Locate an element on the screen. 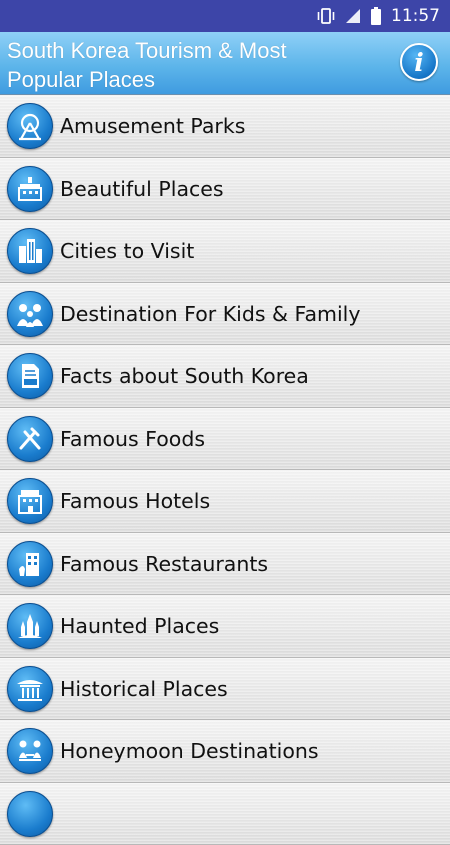  list-item-label: Destination For Kids & Family is located at coordinates (210, 314).